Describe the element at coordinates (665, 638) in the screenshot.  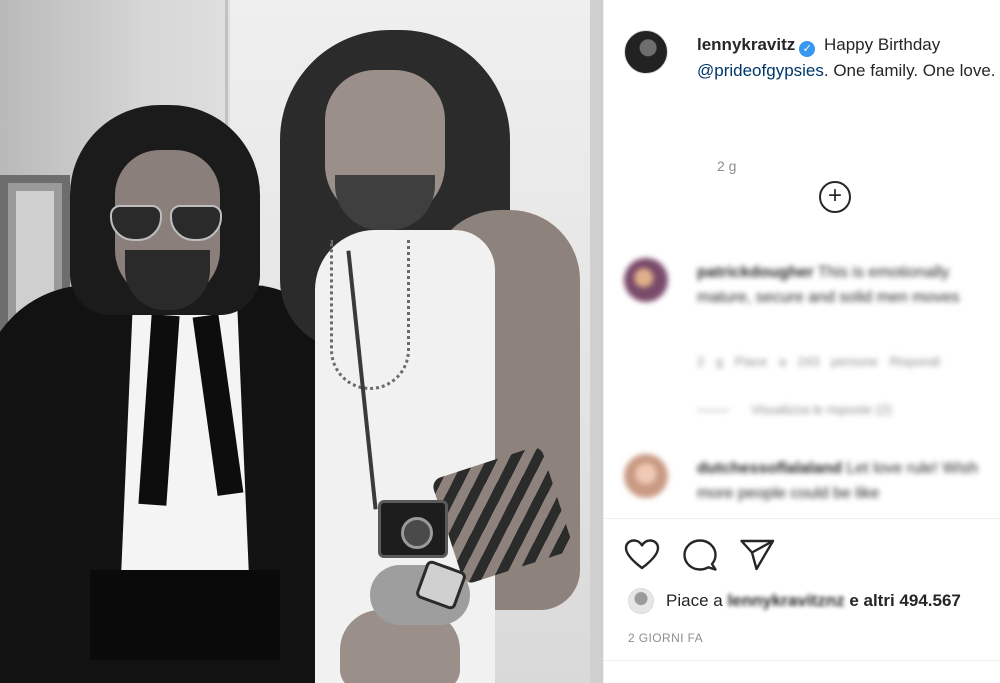
I see `post-date: 2 GIORNI FA` at that location.